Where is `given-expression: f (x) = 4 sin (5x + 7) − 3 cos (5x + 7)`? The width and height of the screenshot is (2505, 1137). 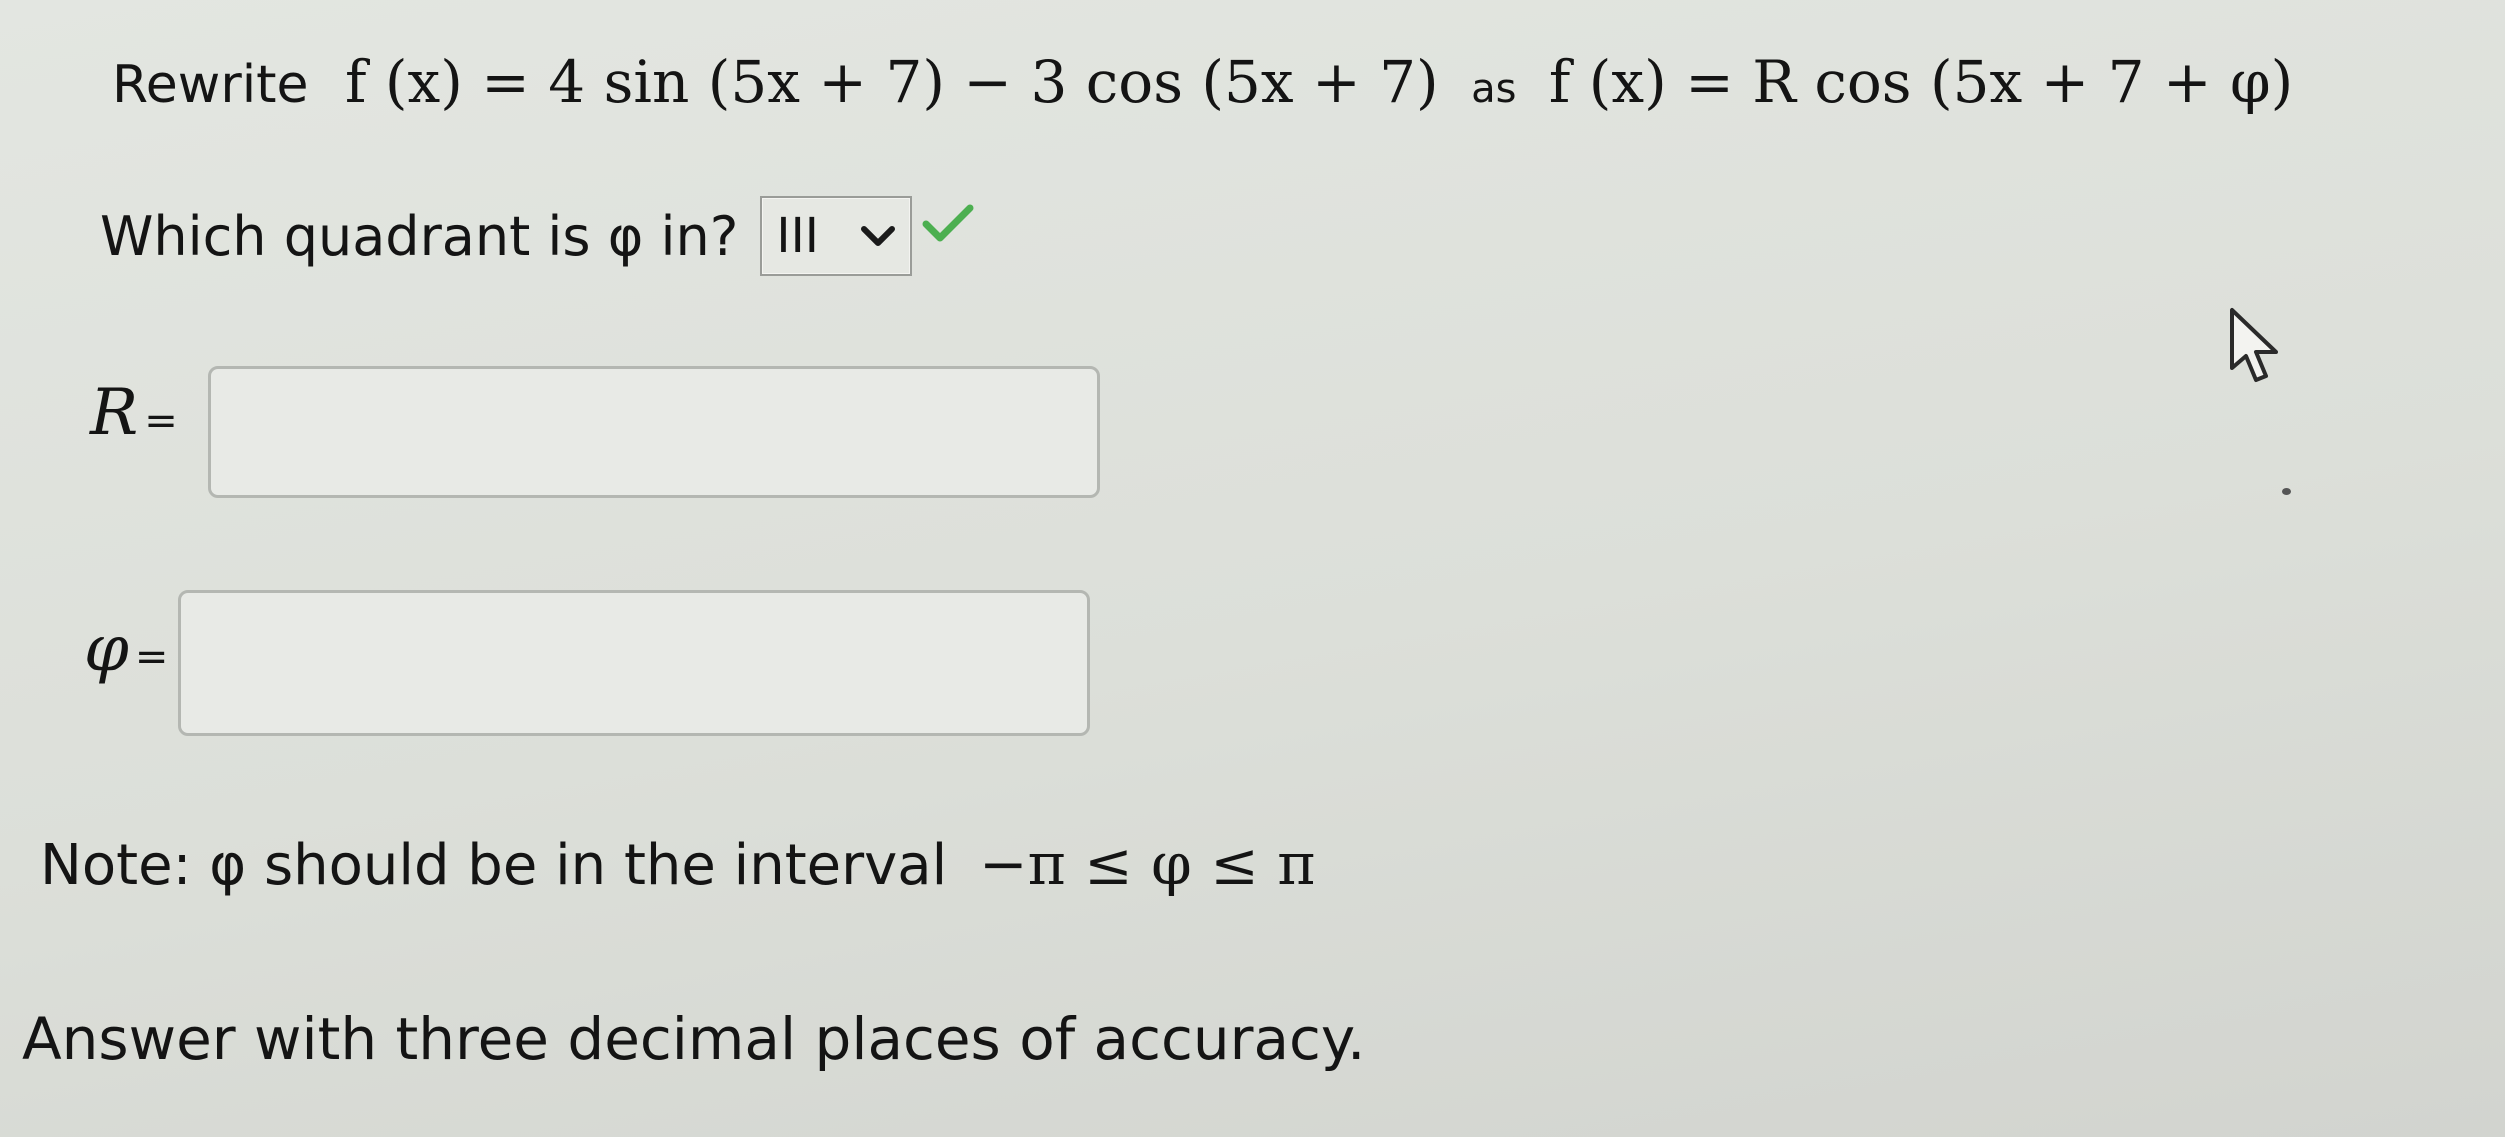 given-expression: f (x) = 4 sin (5x + 7) − 3 cos (5x + 7) is located at coordinates (891, 82).